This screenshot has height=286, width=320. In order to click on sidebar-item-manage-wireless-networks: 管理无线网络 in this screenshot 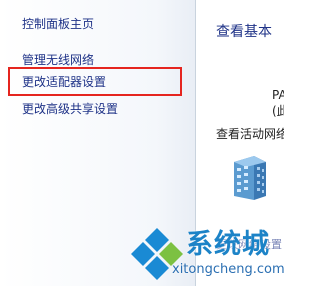, I will do `click(58, 60)`.